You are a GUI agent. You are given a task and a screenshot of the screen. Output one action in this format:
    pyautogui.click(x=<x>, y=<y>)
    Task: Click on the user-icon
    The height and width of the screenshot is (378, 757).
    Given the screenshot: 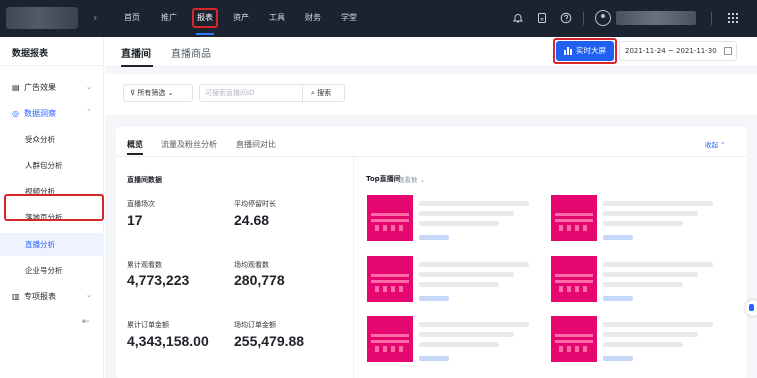 What is the action you would take?
    pyautogui.click(x=603, y=18)
    